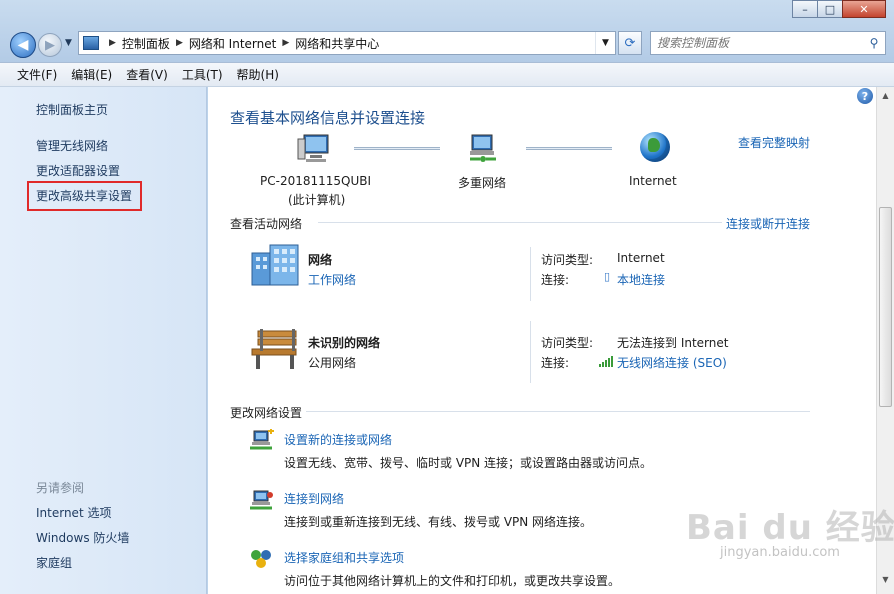 The width and height of the screenshot is (894, 594). I want to click on internet-label: Internet, so click(653, 181).